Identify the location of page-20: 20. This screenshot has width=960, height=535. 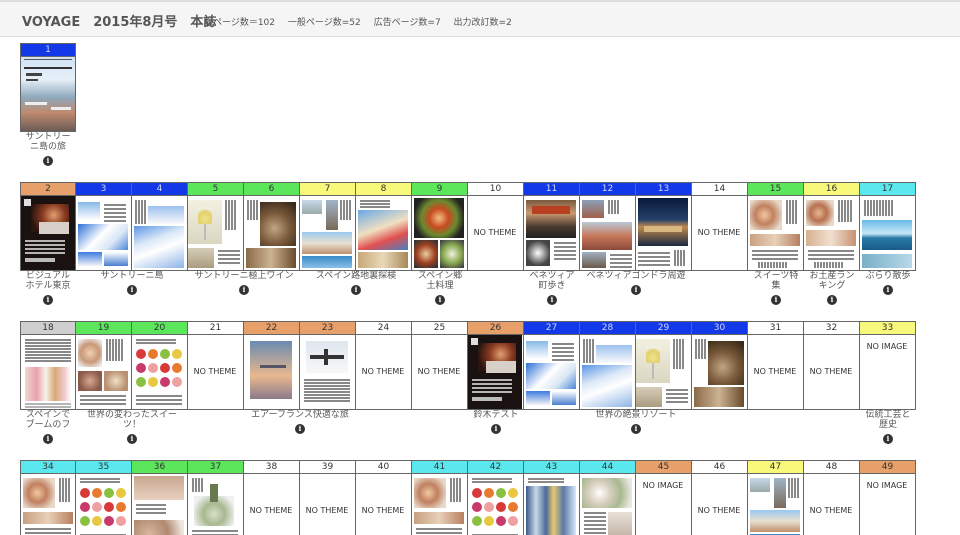
(160, 365).